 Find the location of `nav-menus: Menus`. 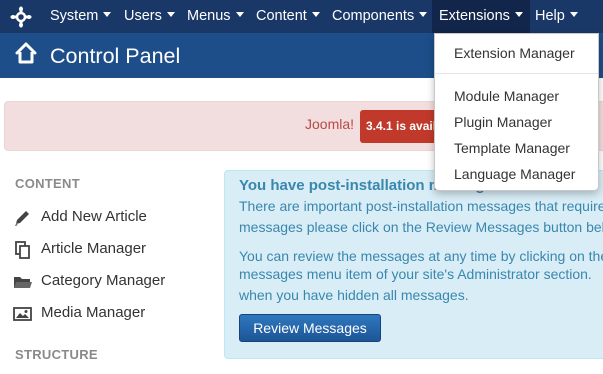

nav-menus: Menus is located at coordinates (215, 16).